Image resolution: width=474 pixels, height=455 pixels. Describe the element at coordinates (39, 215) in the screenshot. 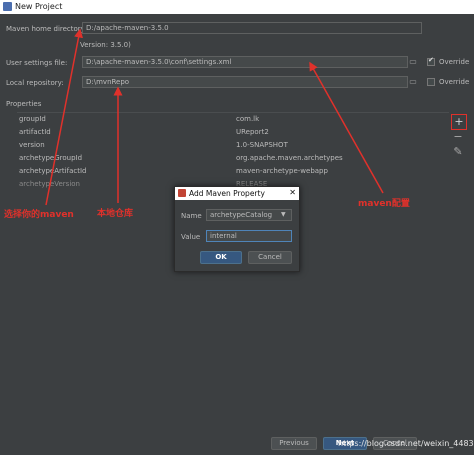

I see `annotation-choose-maven: 选择你的maven` at that location.